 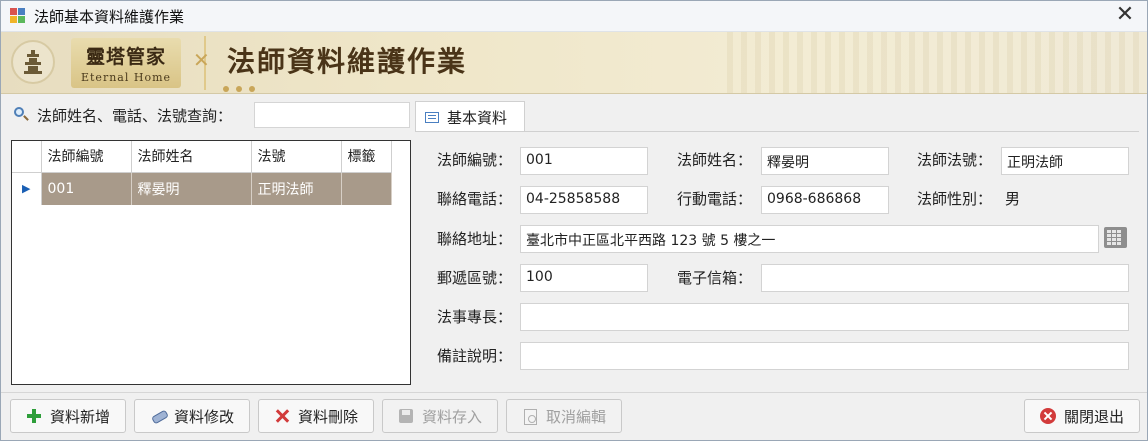 What do you see at coordinates (109, 16) in the screenshot?
I see `window-title: 法師基本資料維護作業` at bounding box center [109, 16].